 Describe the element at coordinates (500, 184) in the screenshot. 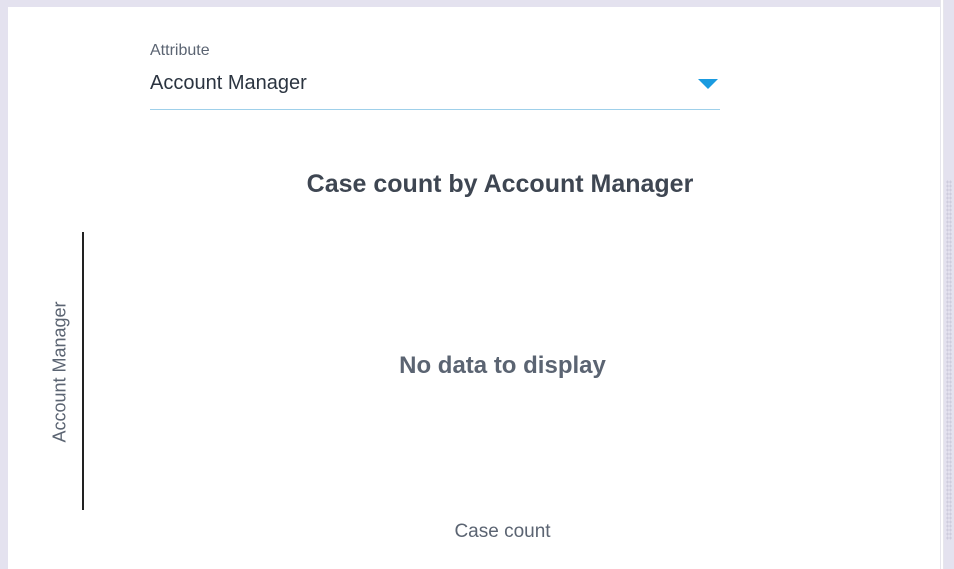

I see `chart-title: Case count by Account Manager` at that location.